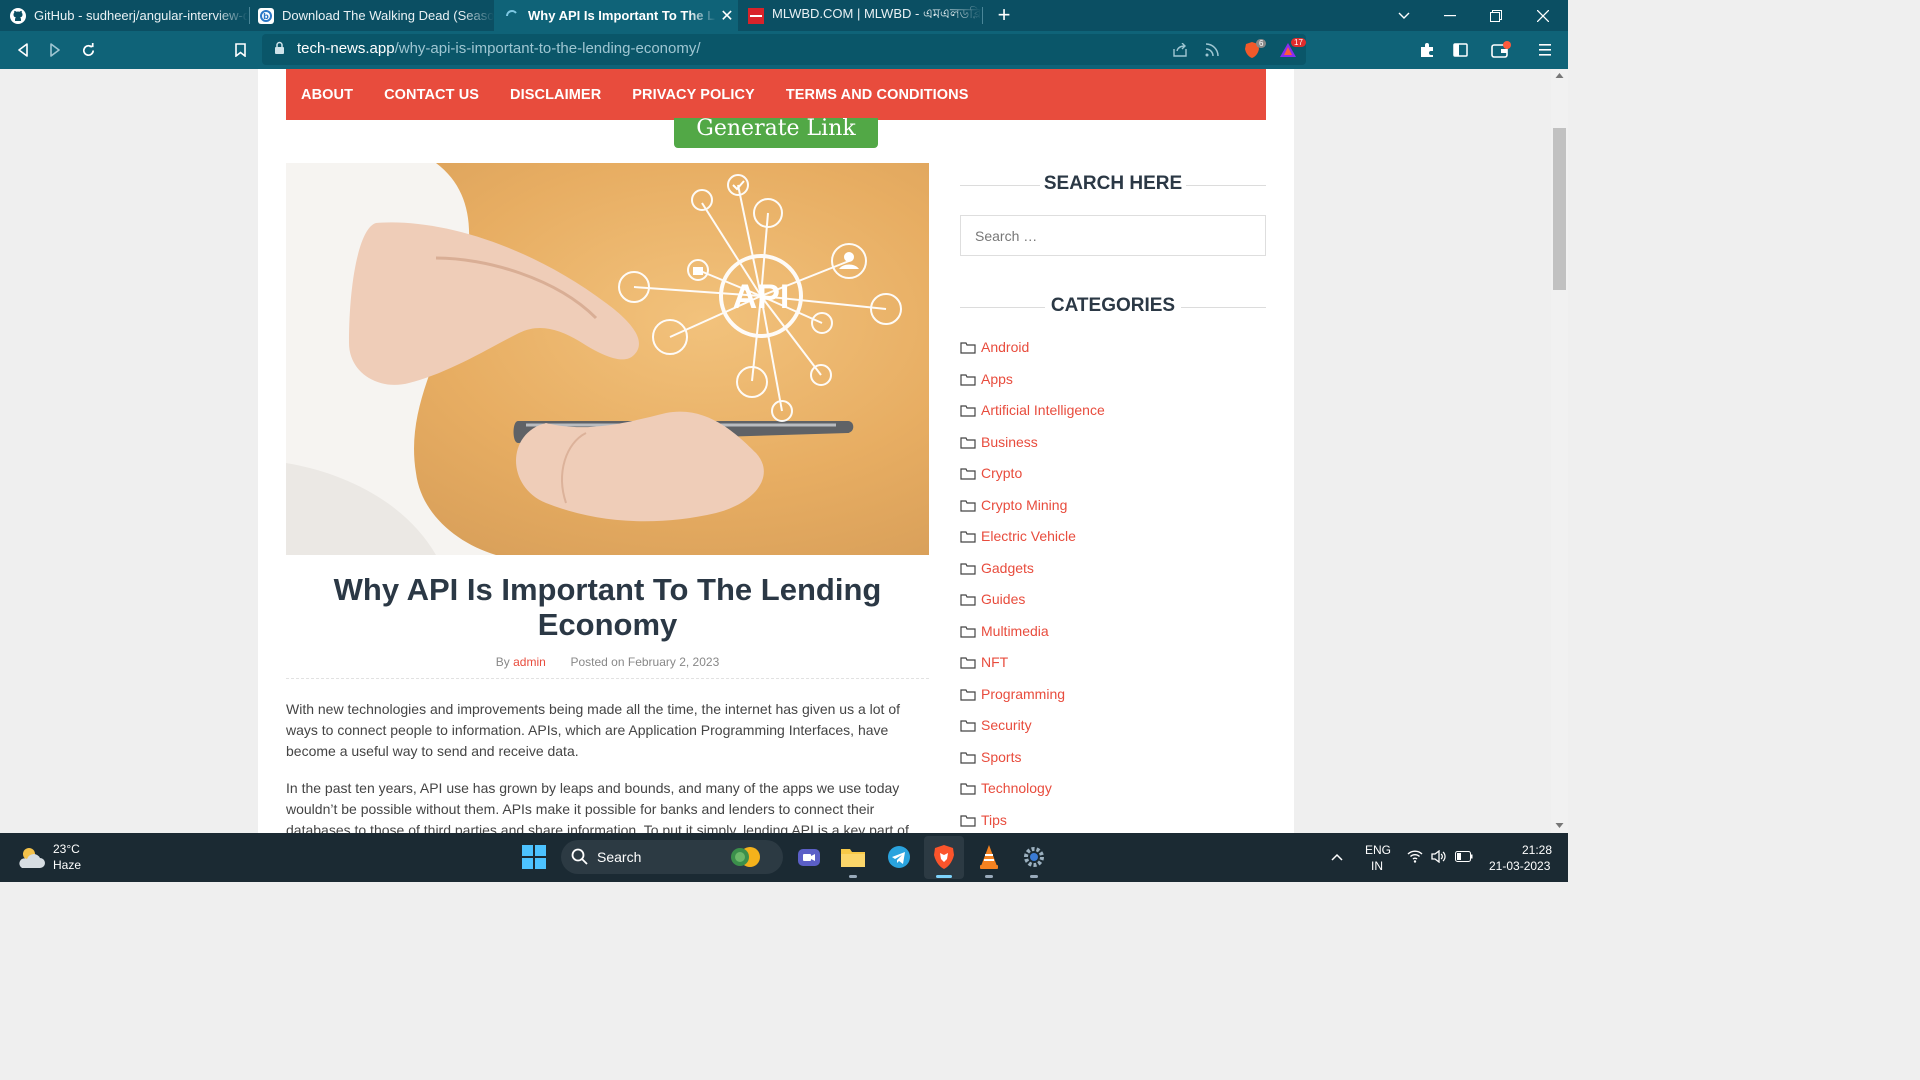 This screenshot has width=1920, height=1080. Describe the element at coordinates (944, 876) in the screenshot. I see `active-indicator` at that location.